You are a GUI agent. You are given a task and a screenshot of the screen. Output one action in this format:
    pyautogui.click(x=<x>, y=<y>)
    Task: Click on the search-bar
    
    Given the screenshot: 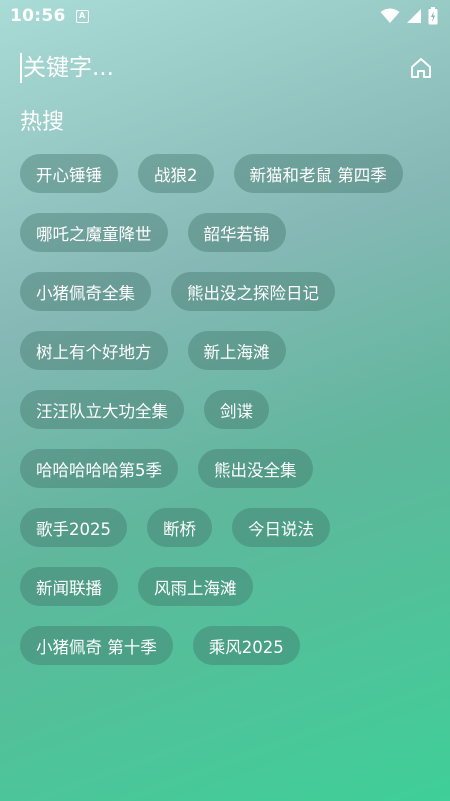 What is the action you would take?
    pyautogui.click(x=225, y=68)
    